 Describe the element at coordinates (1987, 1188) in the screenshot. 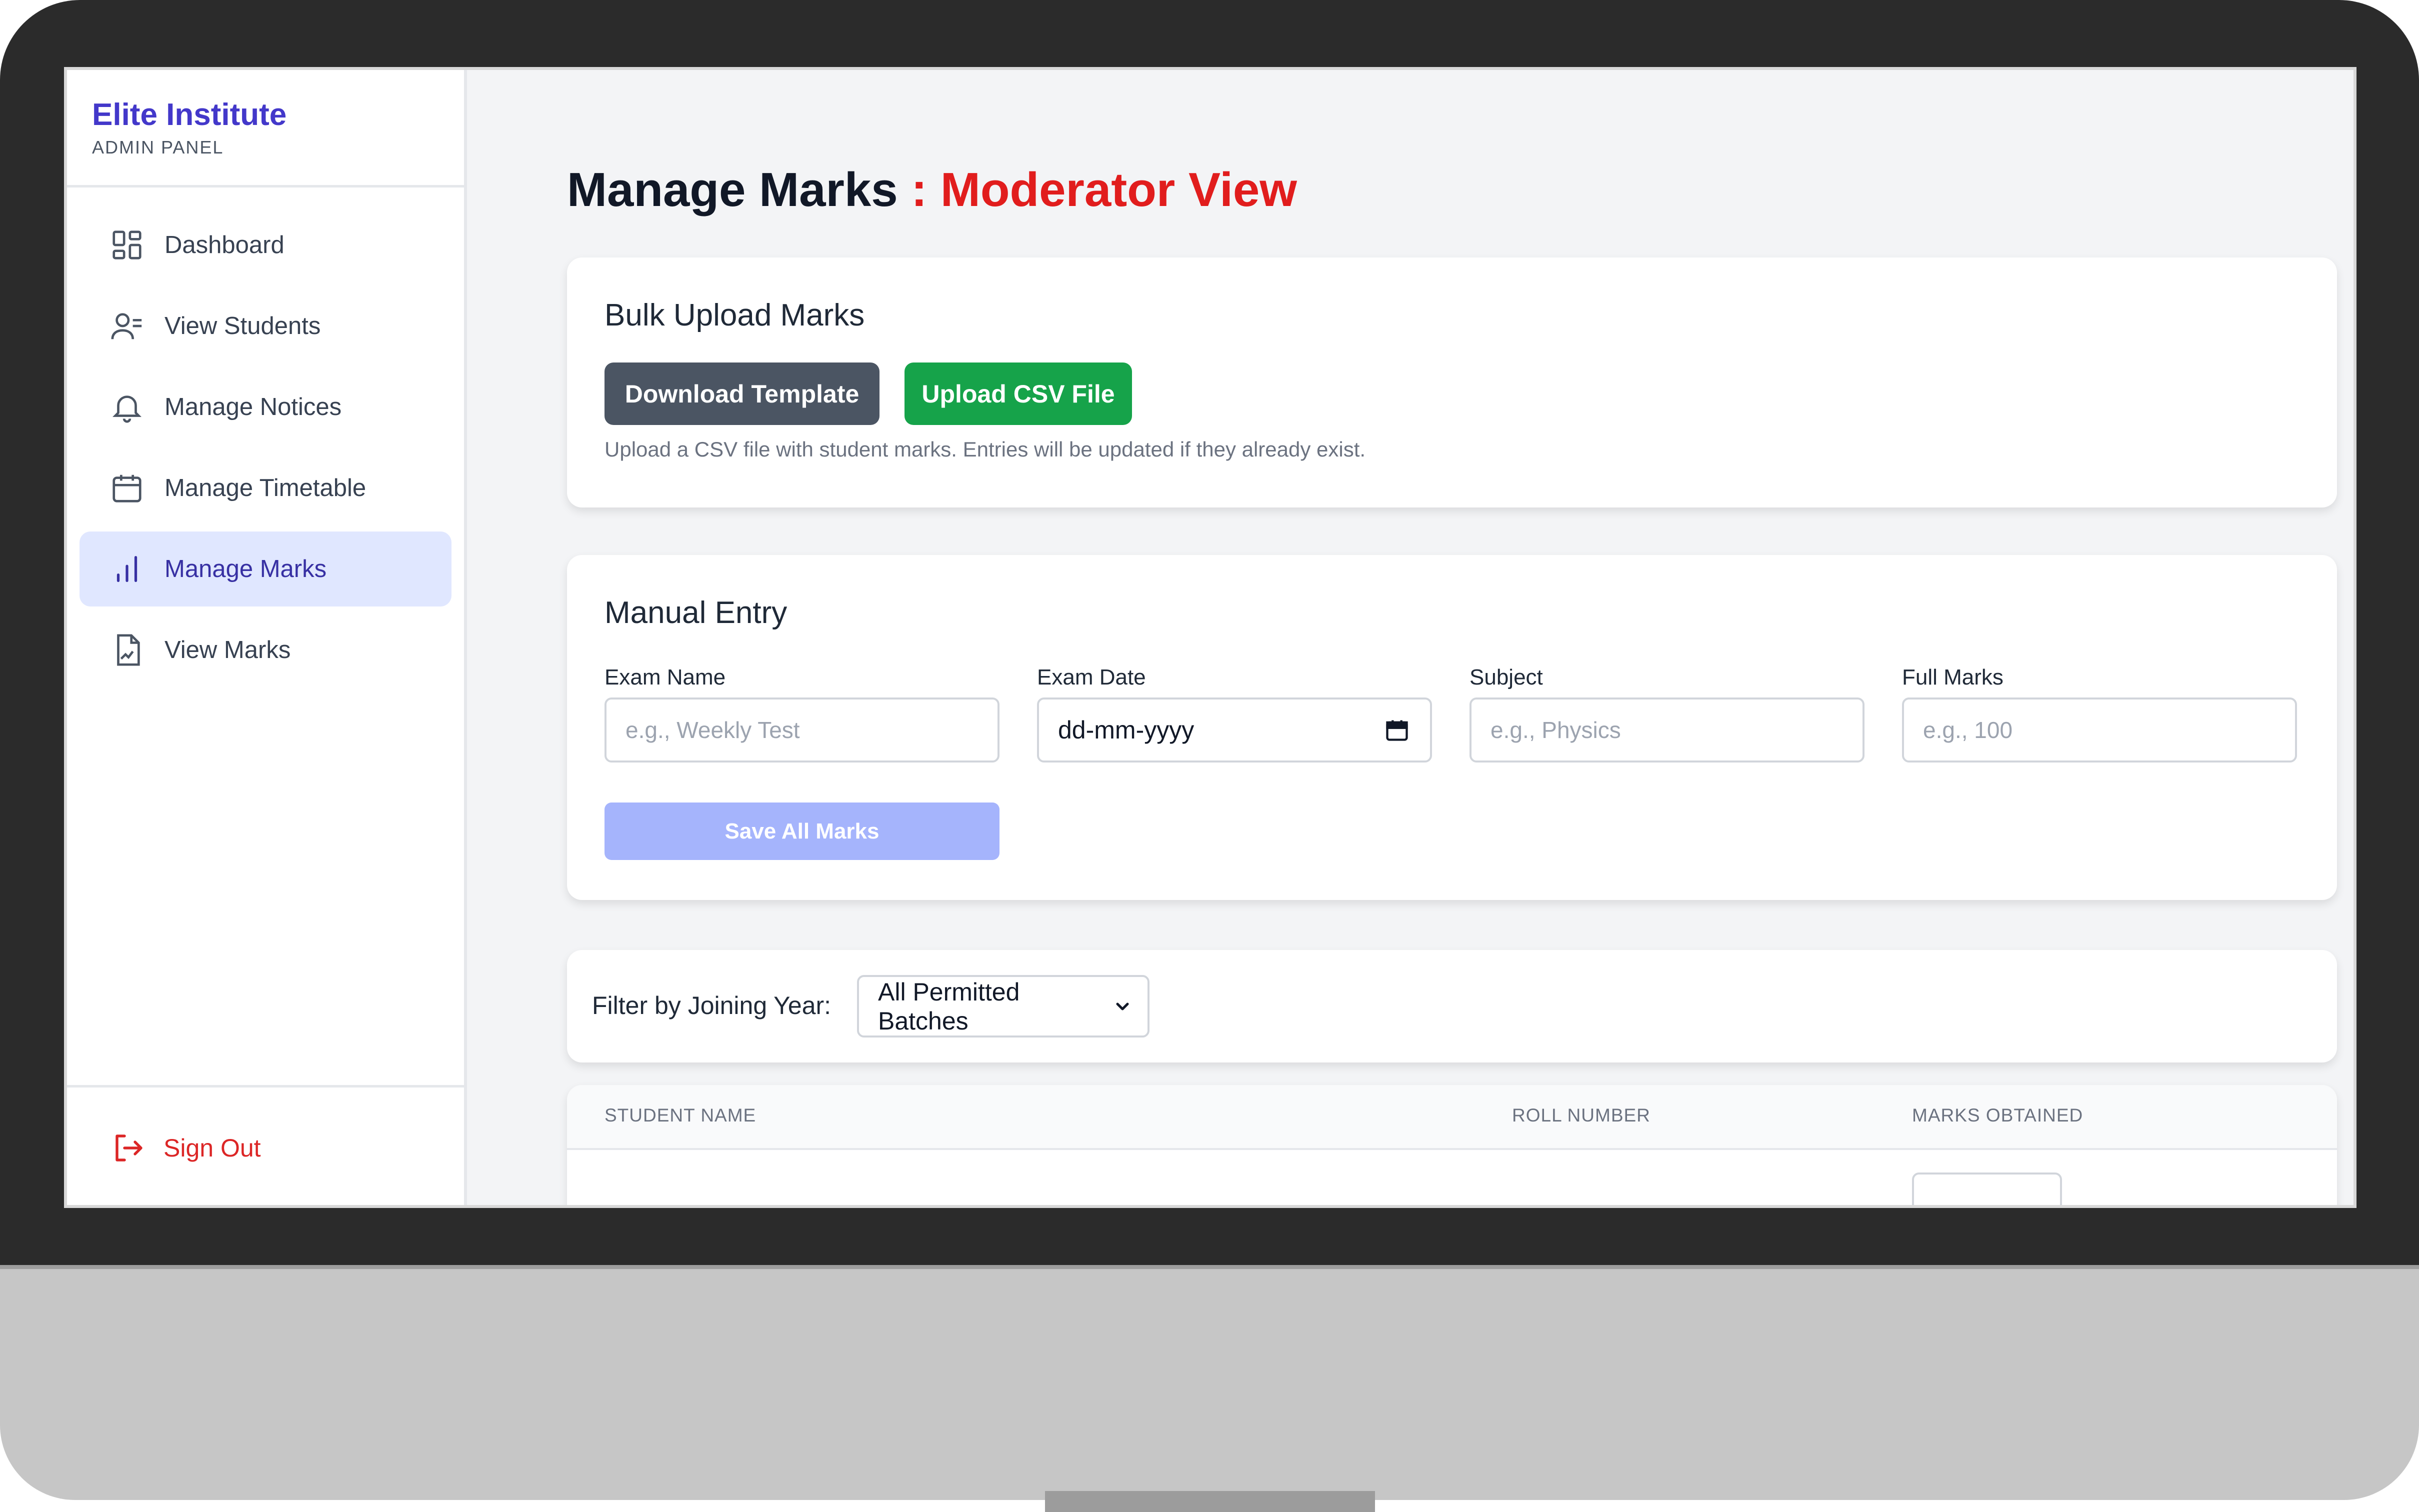

I see `marks-obtained-input` at that location.